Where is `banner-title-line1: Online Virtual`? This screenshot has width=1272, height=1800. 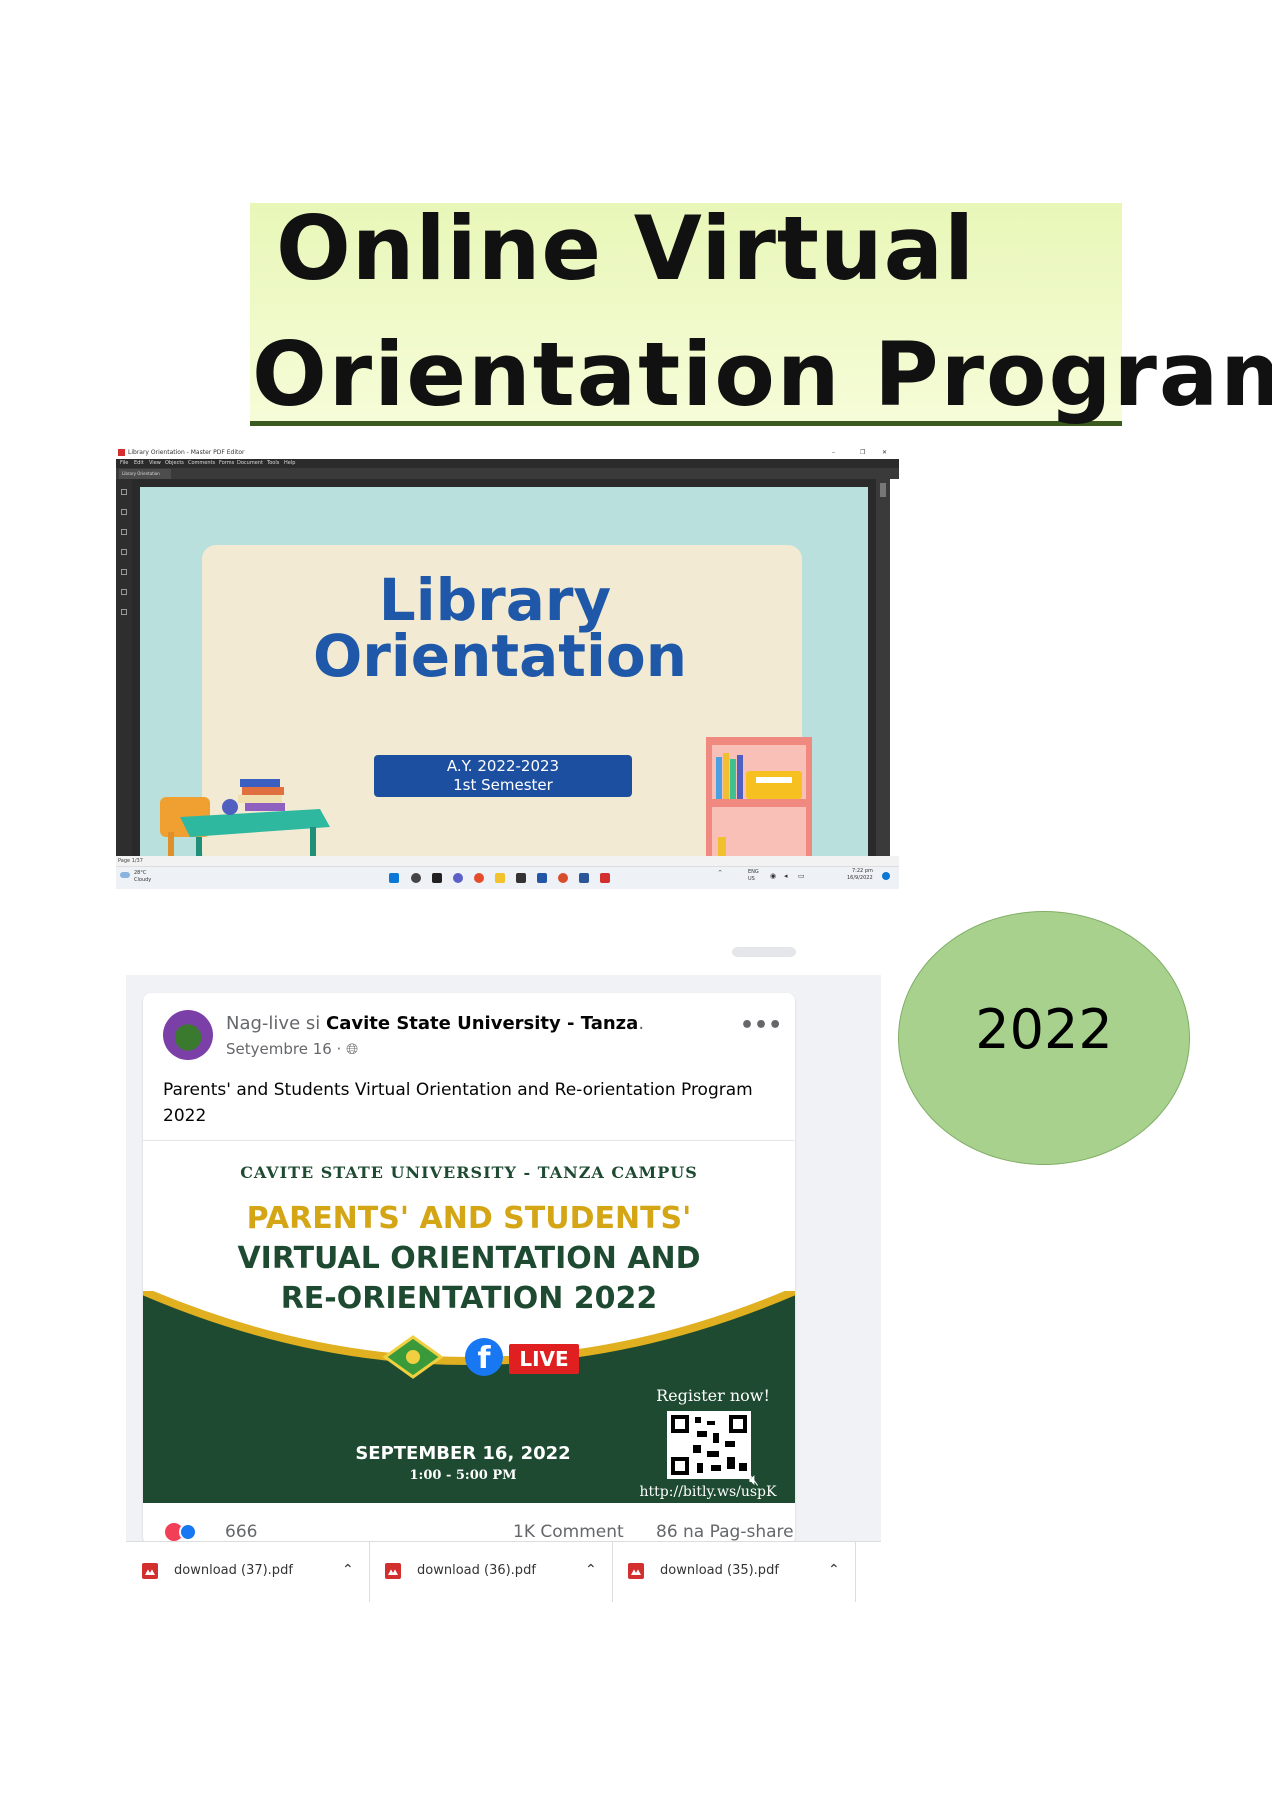 banner-title-line1: Online Virtual is located at coordinates (626, 248).